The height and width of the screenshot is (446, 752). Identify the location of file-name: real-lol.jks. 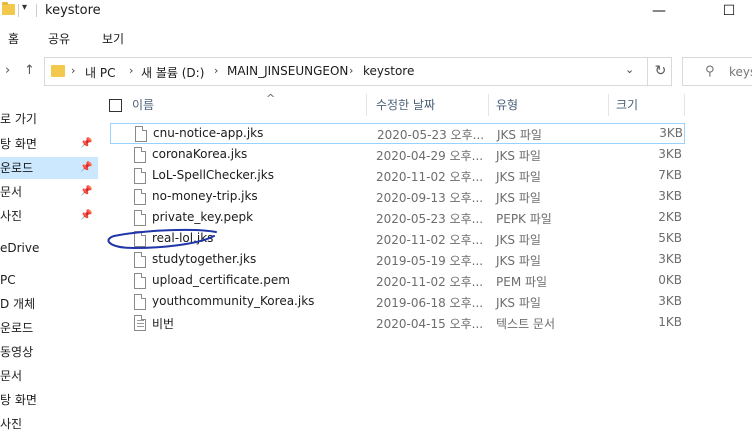
(183, 238).